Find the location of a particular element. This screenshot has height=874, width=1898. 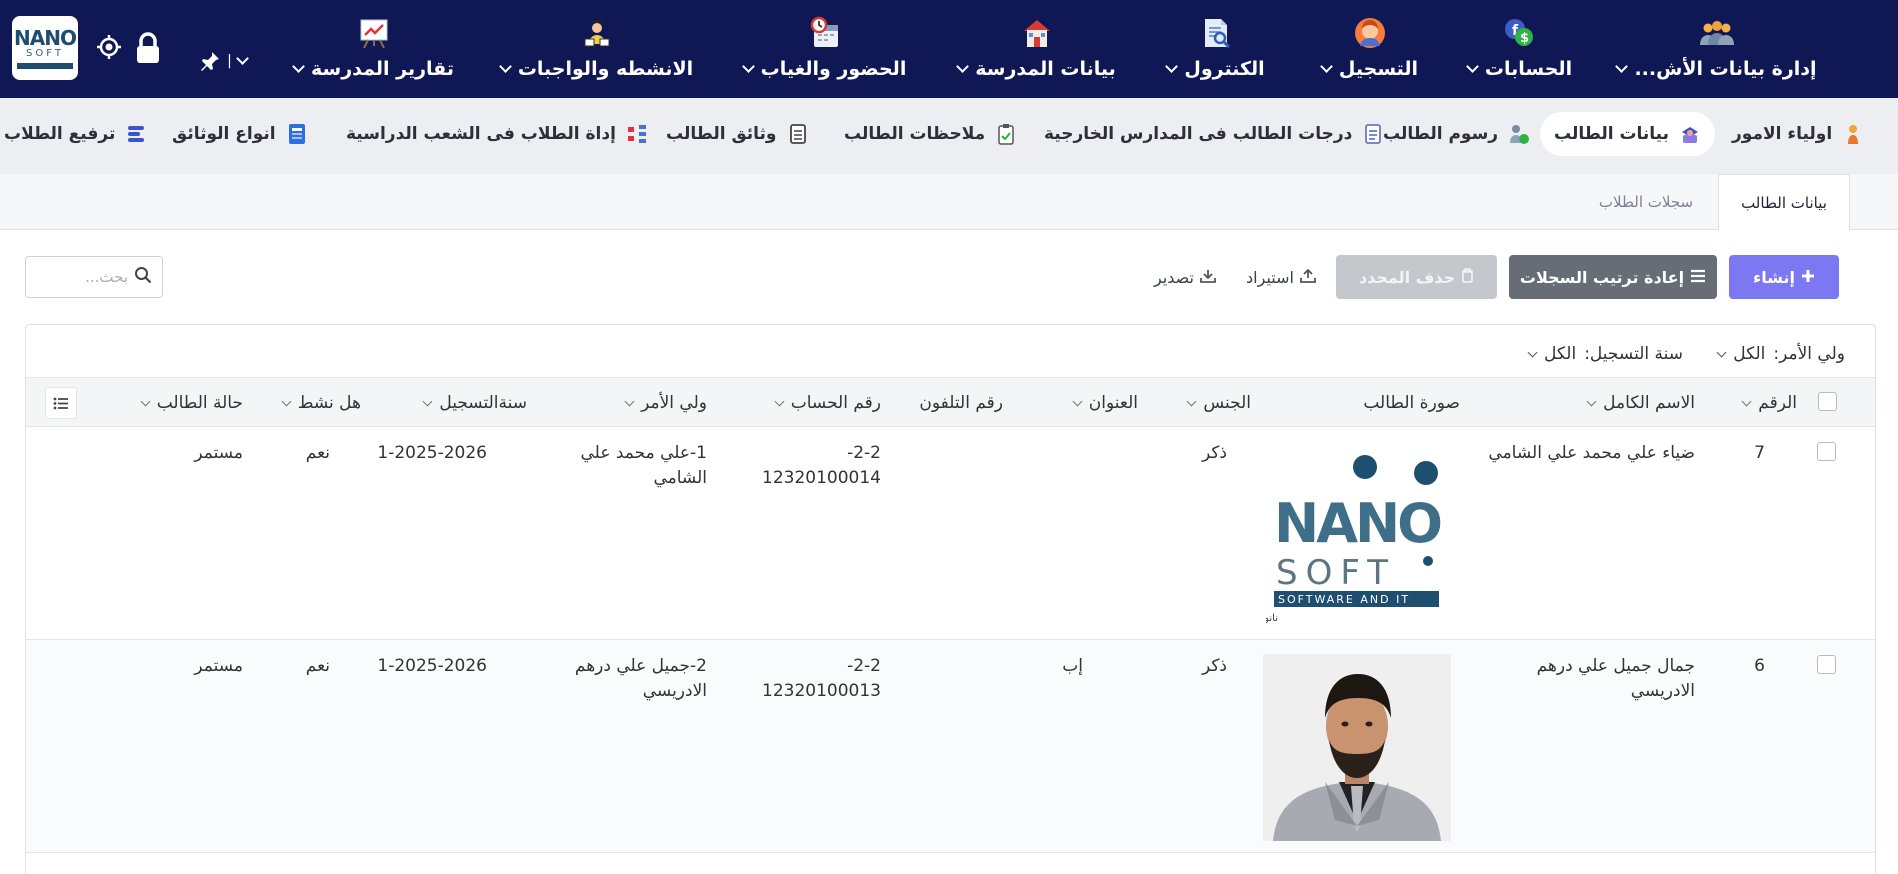

reorder-label: إعادة ترتيب السجلات is located at coordinates (1602, 277).